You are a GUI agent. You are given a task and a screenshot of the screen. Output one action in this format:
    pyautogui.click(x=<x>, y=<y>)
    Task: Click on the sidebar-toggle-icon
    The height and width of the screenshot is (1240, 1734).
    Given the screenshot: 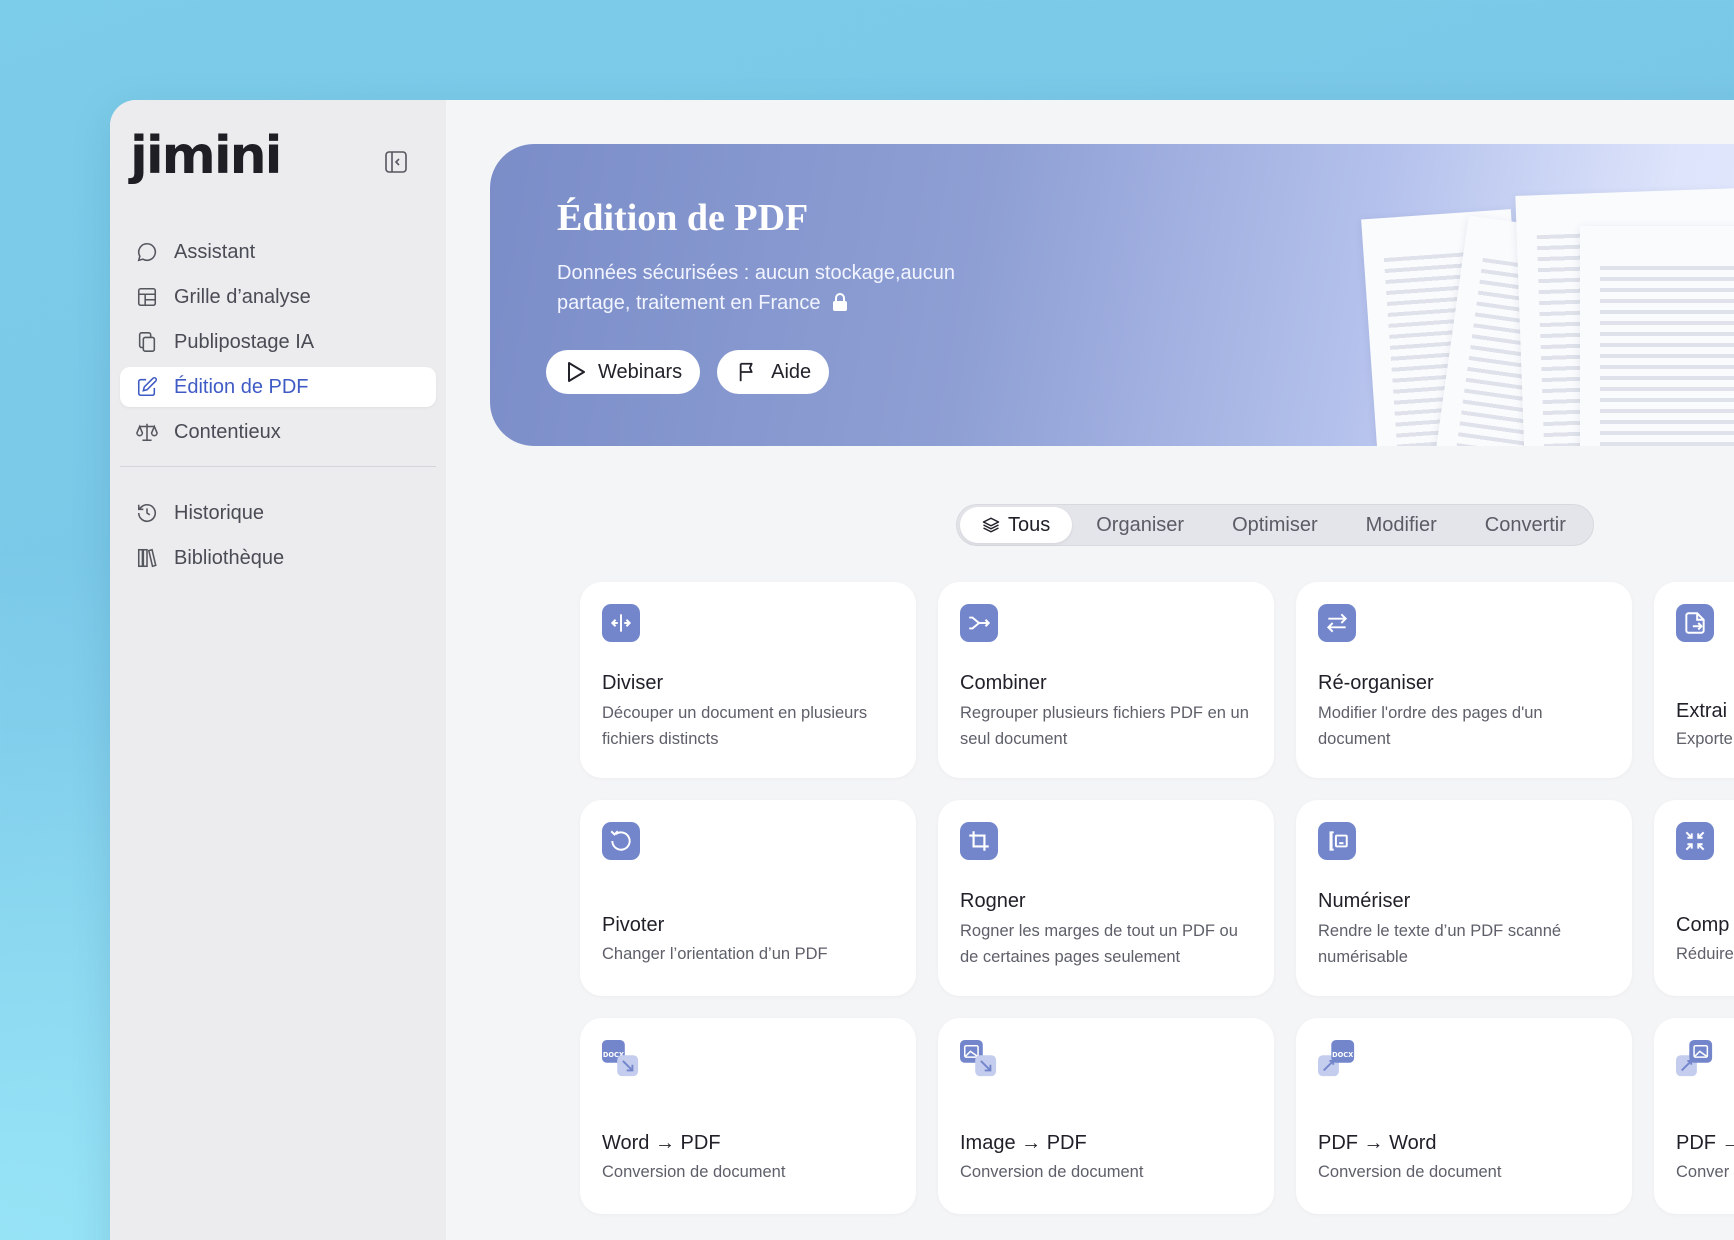 What is the action you would take?
    pyautogui.click(x=396, y=162)
    